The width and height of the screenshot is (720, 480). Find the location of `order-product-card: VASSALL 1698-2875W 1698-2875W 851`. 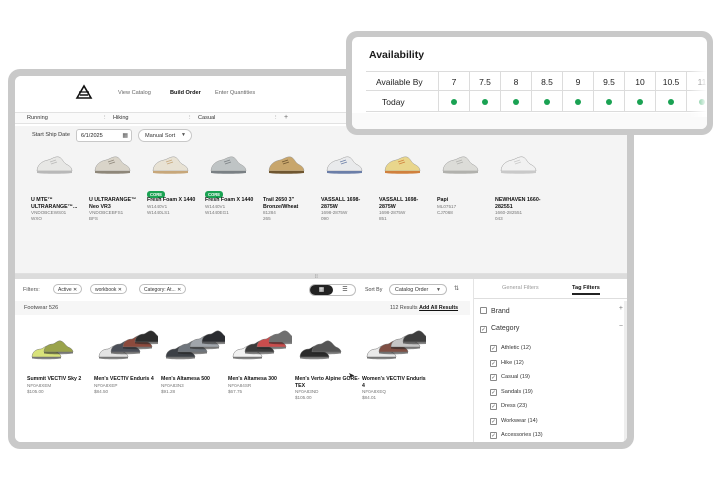

order-product-card: VASSALL 1698-2875W 1698-2875W 851 is located at coordinates (406, 187).